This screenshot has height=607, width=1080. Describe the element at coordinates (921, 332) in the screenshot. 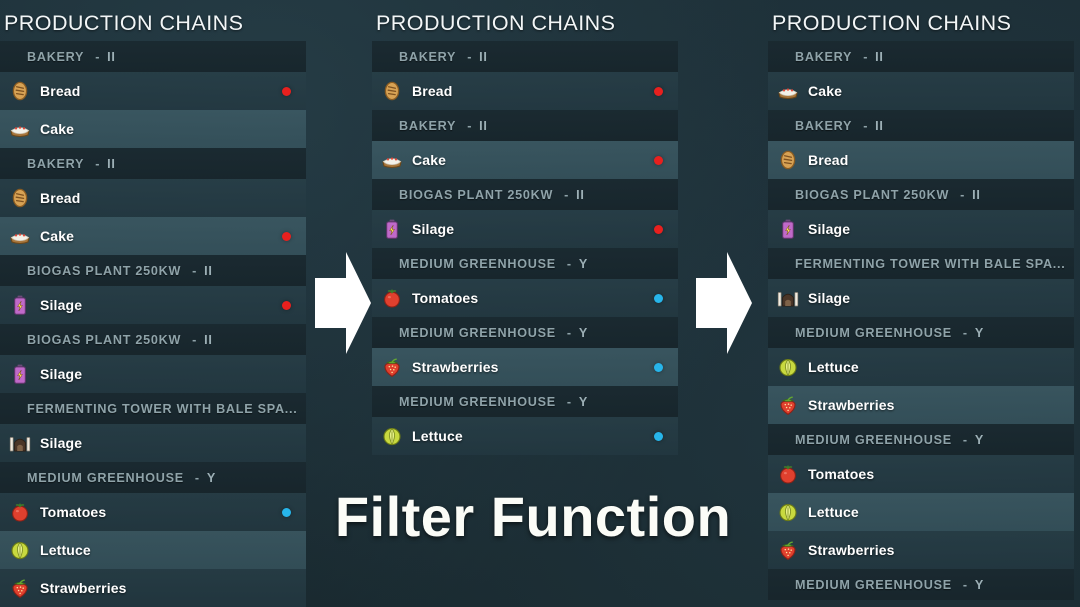

I see `production-group-header: MEDIUM GREENHOUSE - Y` at that location.